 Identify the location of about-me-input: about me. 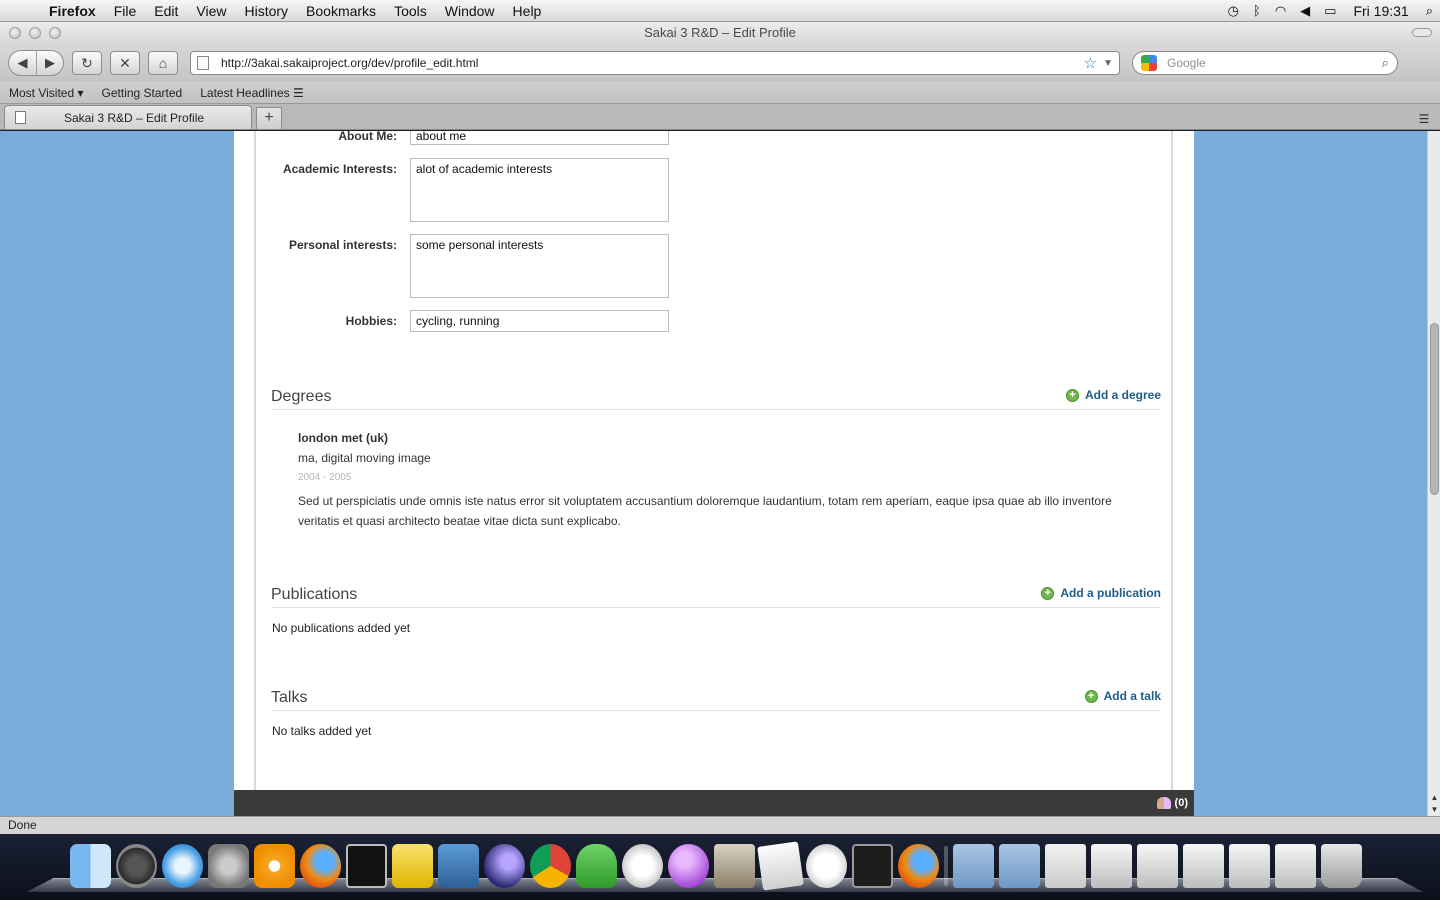
(539, 138).